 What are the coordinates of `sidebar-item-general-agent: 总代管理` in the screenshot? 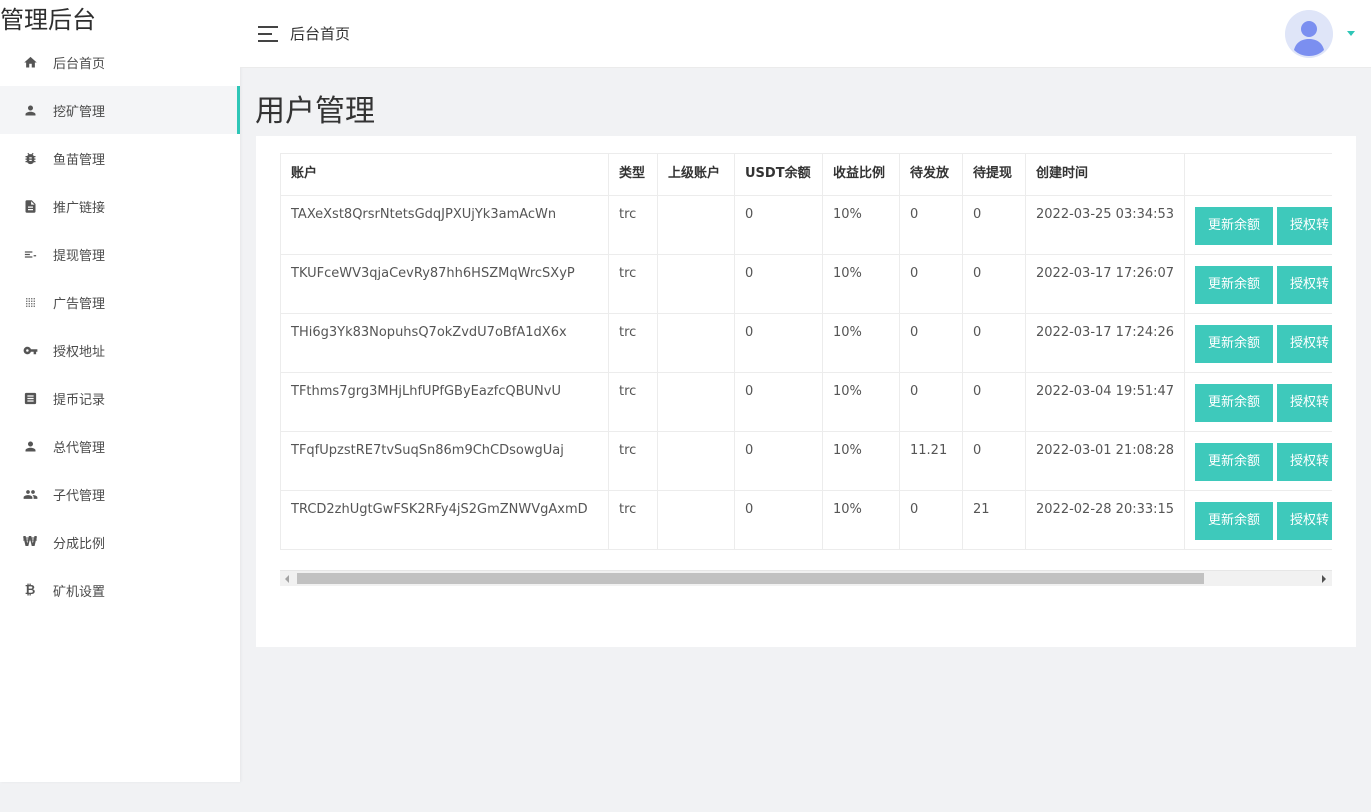 It's located at (120, 446).